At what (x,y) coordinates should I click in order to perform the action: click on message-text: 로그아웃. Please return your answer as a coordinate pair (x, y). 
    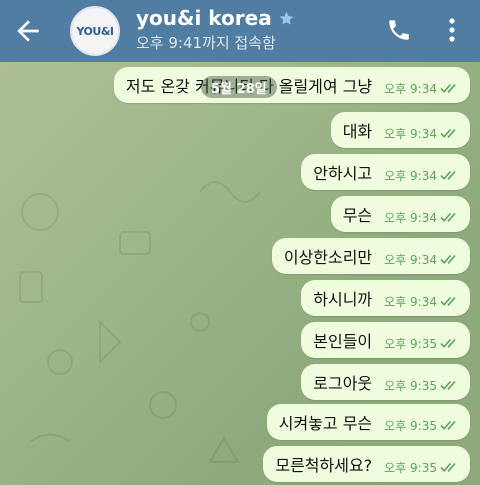
    Looking at the image, I should click on (343, 383).